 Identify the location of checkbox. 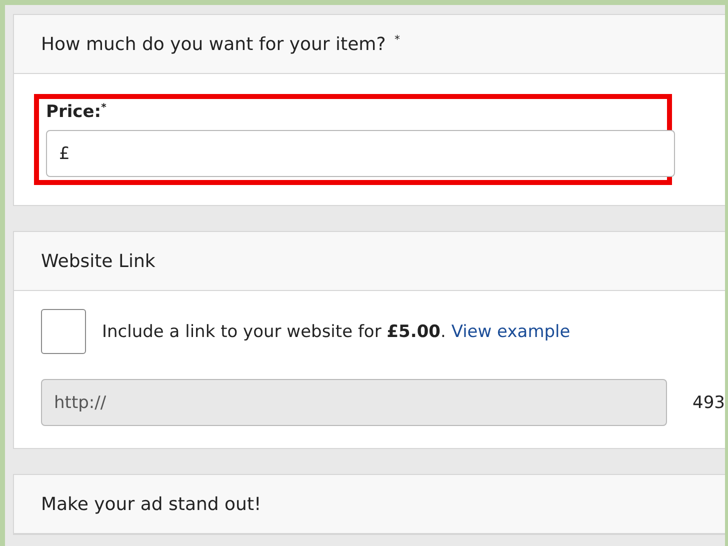
(63, 331).